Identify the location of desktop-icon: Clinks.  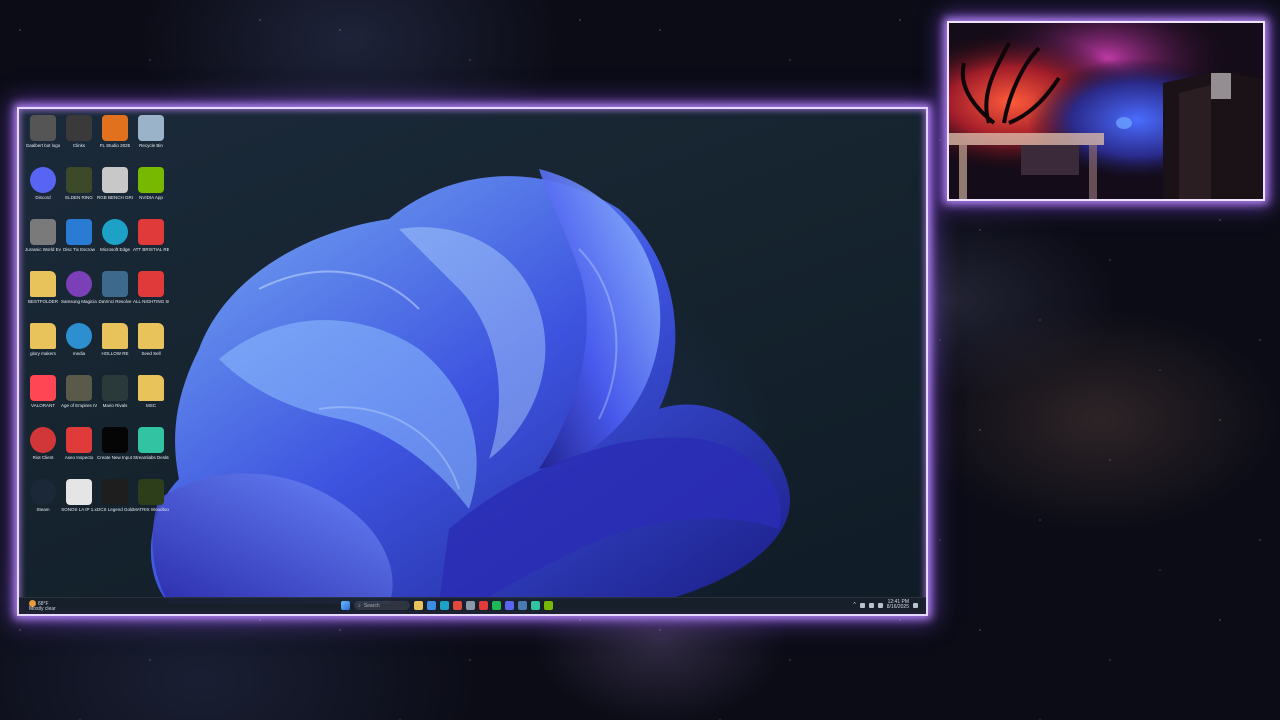
(79, 139).